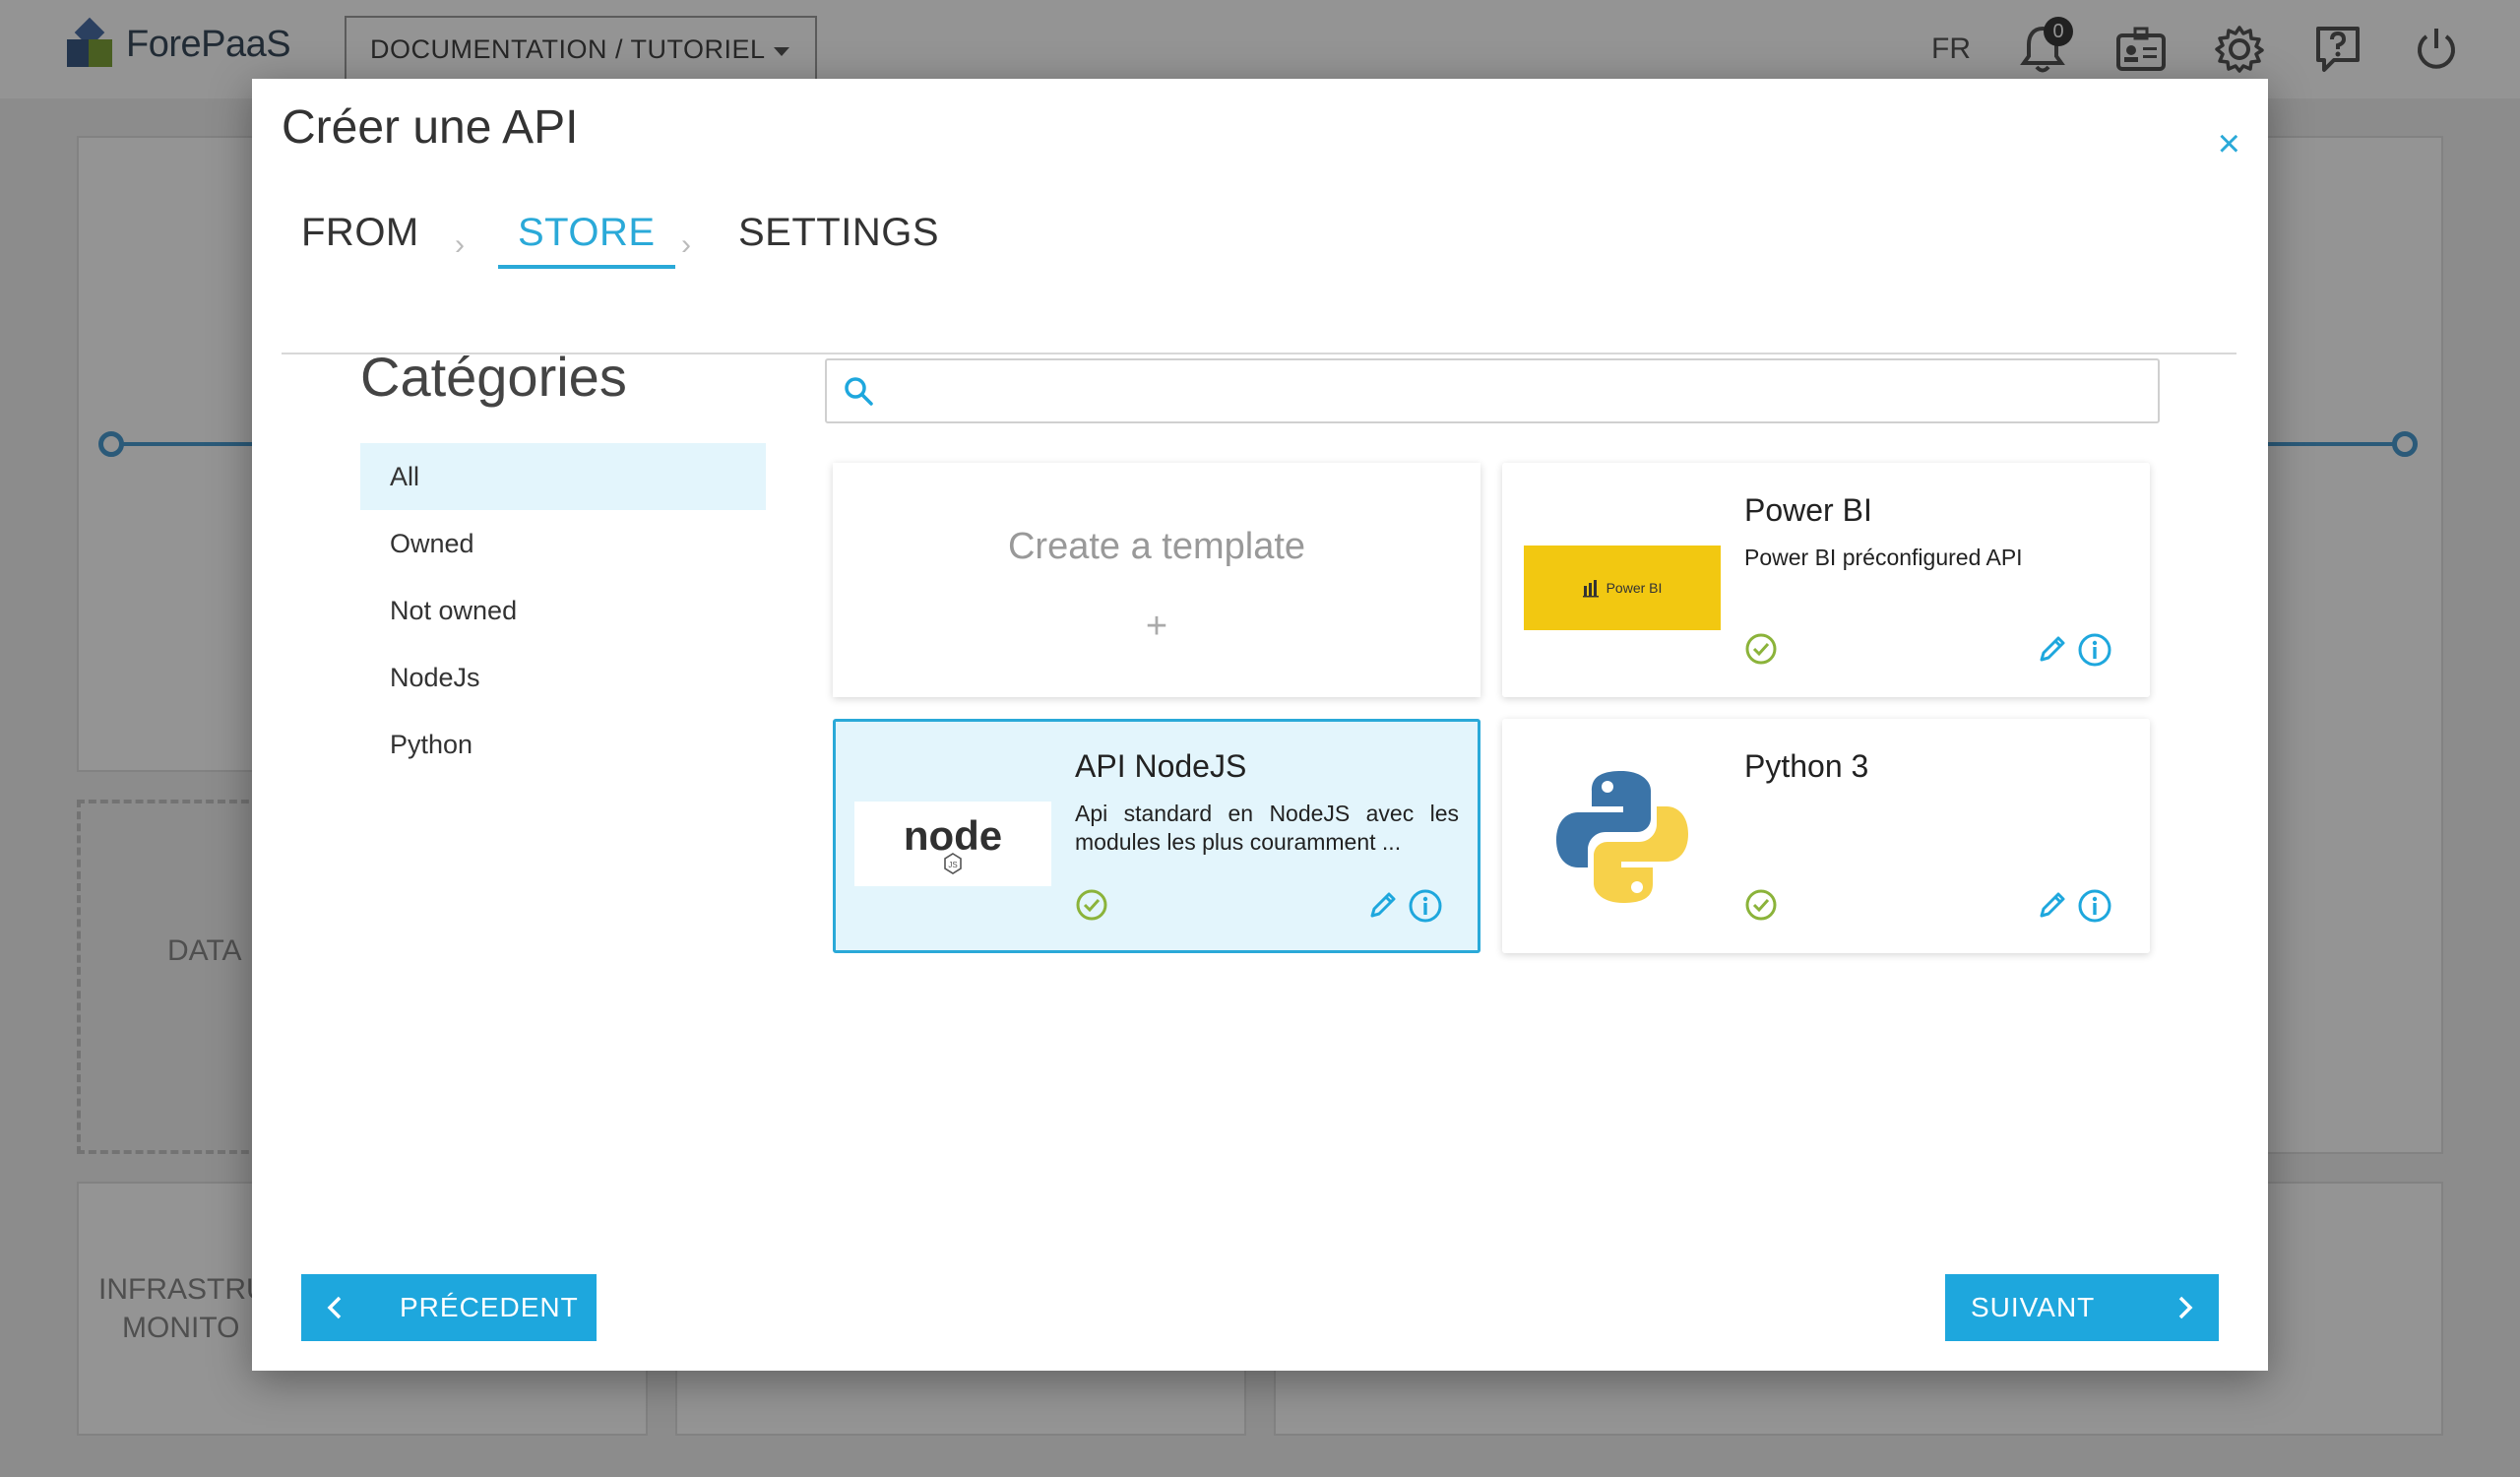 This screenshot has height=1477, width=2520. What do you see at coordinates (563, 477) in the screenshot?
I see `category-all: All` at bounding box center [563, 477].